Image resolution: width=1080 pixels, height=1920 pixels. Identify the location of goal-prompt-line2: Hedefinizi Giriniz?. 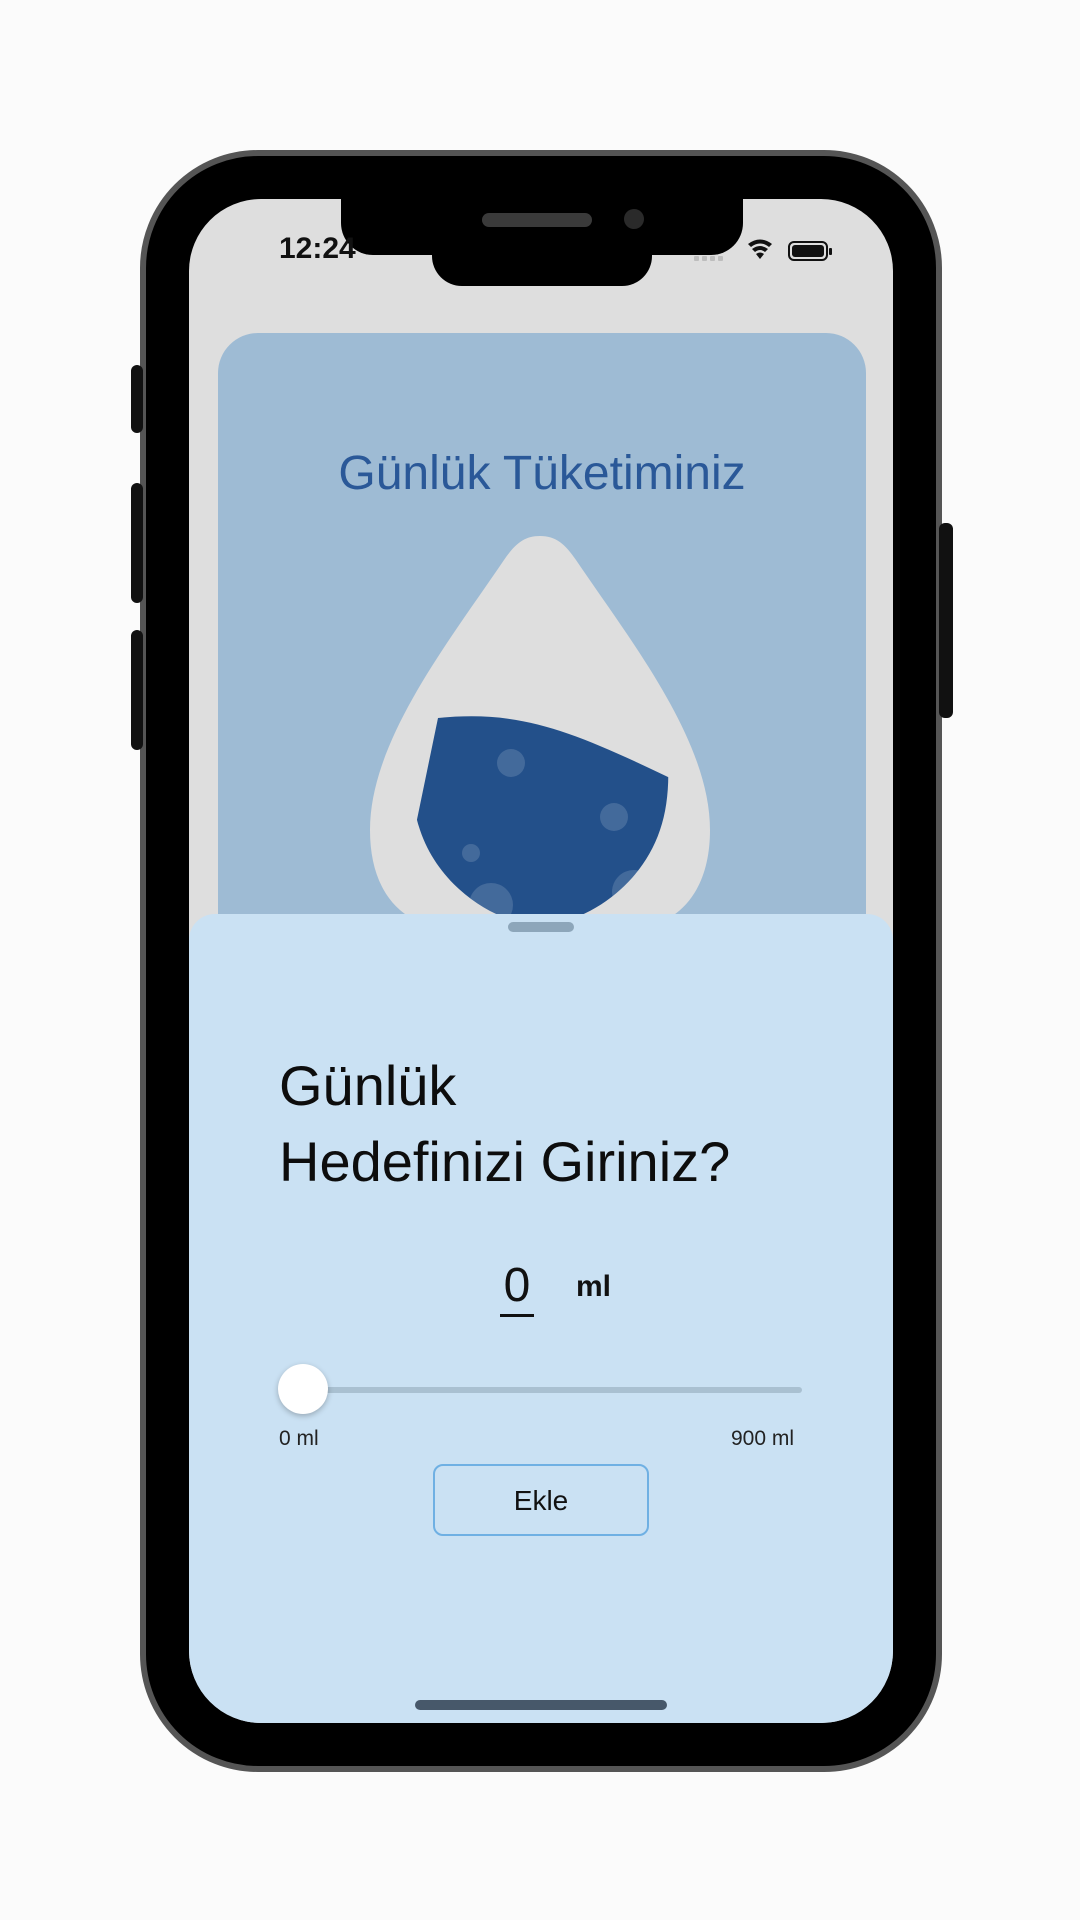
(505, 1161).